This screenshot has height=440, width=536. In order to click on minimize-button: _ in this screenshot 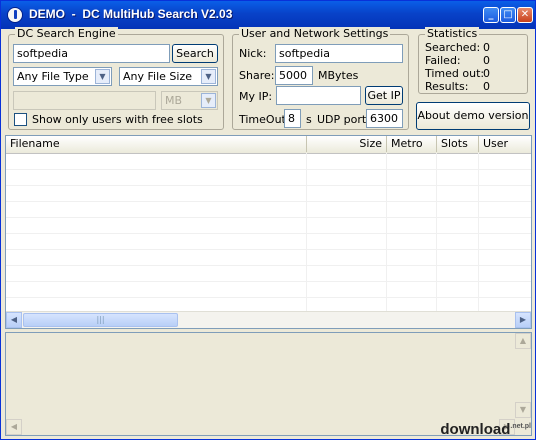, I will do `click(491, 15)`.